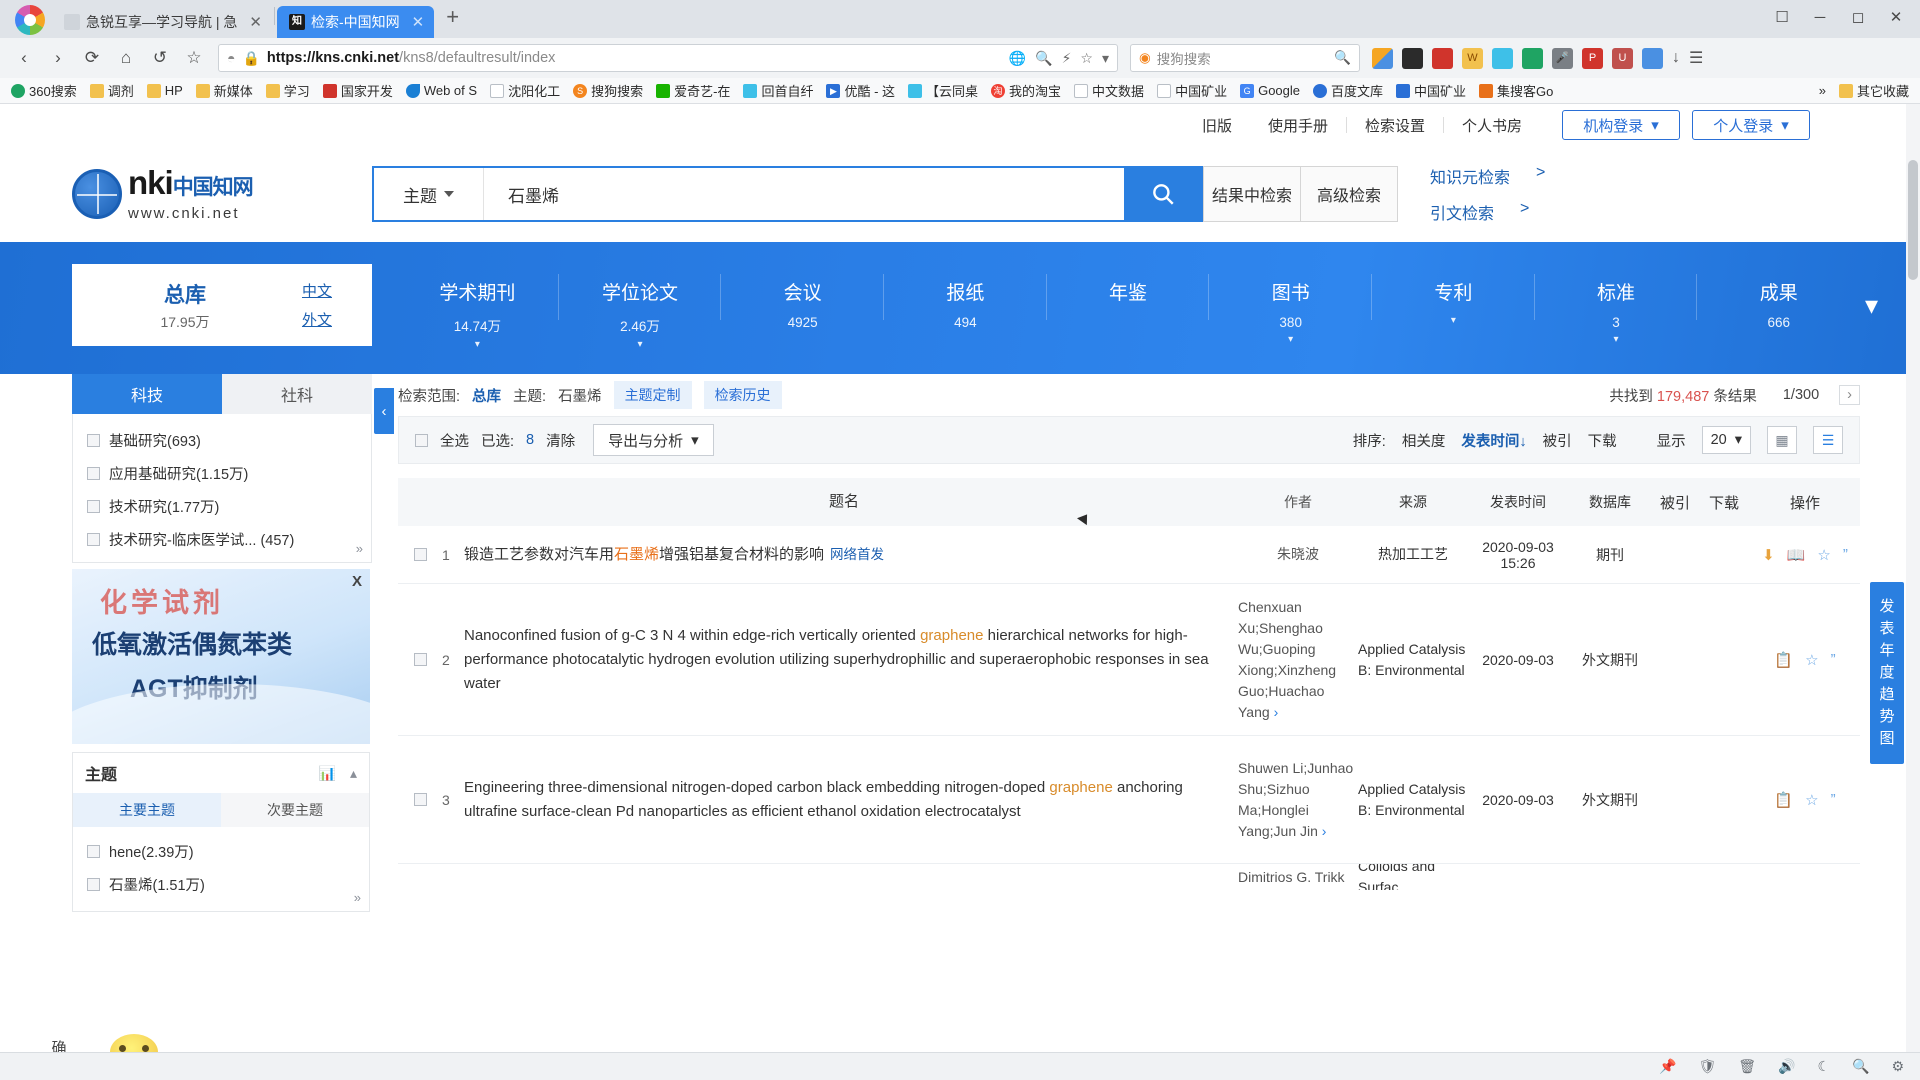 The width and height of the screenshot is (1920, 1080). I want to click on blue-icon, so click(1502, 58).